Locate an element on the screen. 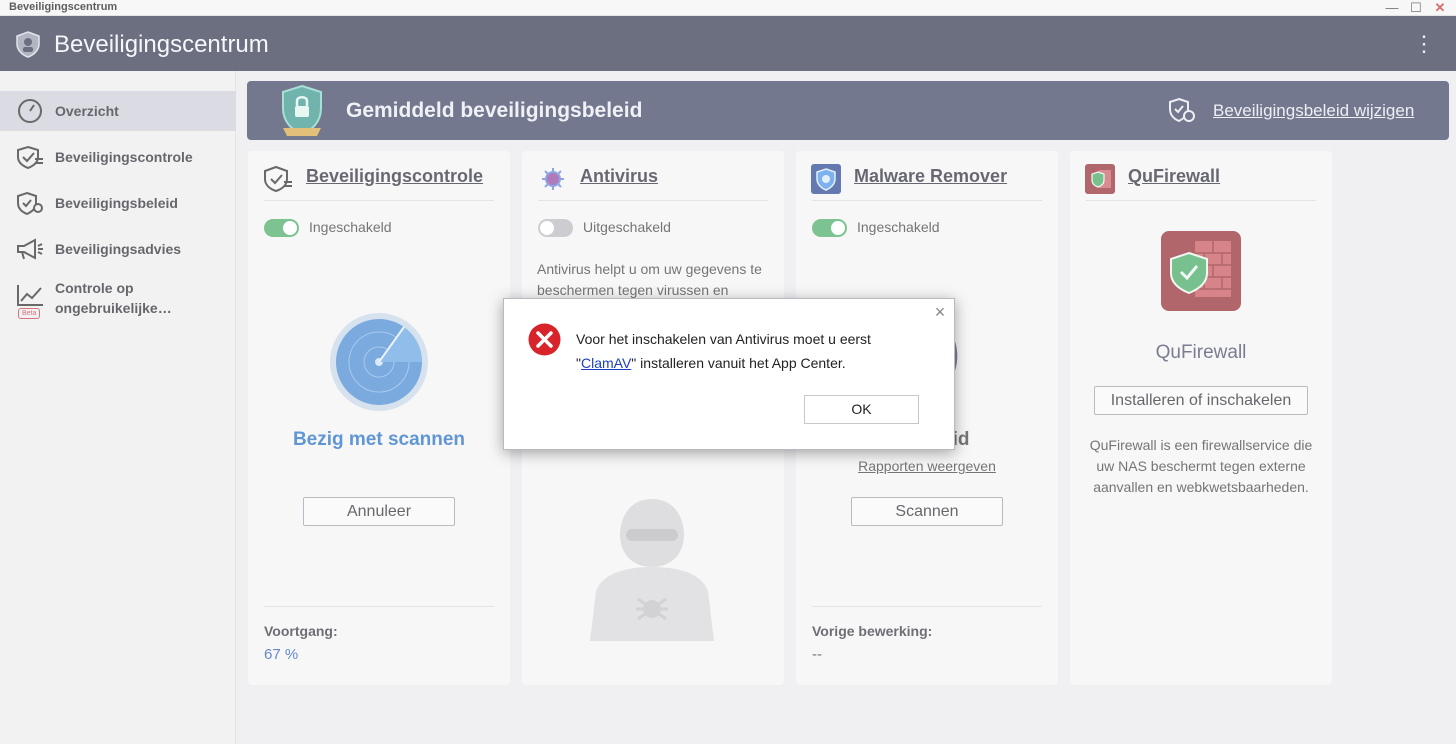 The height and width of the screenshot is (744, 1456). error-icon is located at coordinates (544, 339).